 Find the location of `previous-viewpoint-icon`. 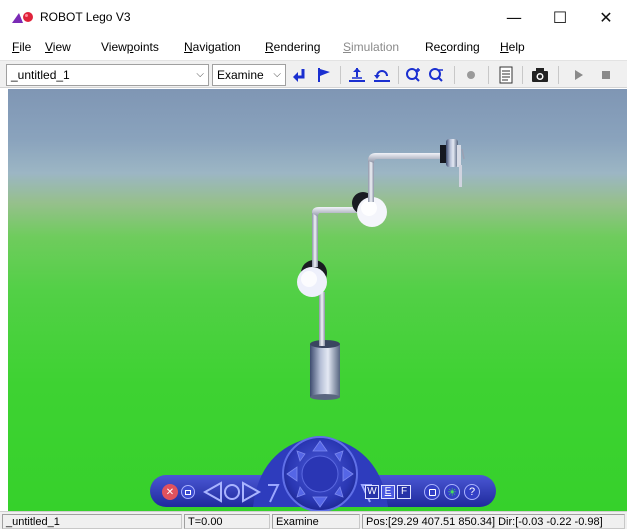

previous-viewpoint-icon is located at coordinates (213, 492).